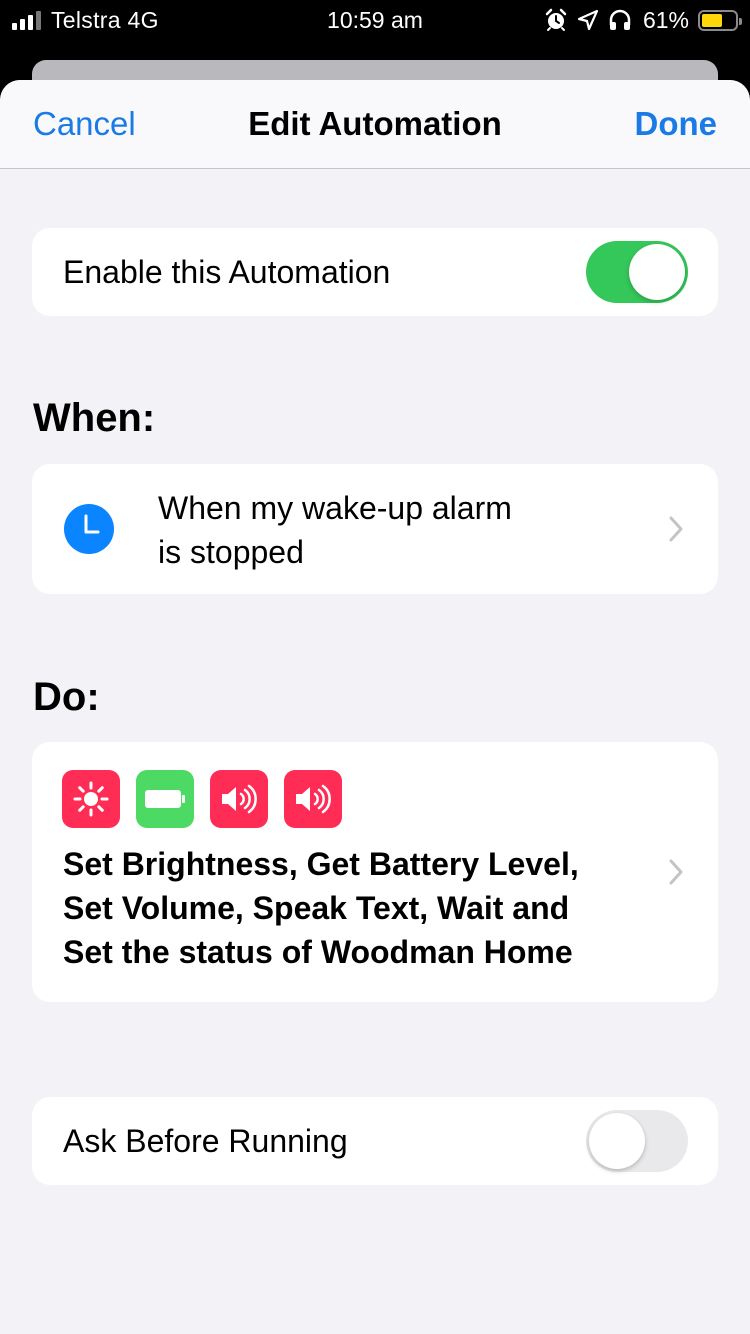  I want to click on actions-line-1: Set Brightness, Get Battery Level,, so click(321, 864).